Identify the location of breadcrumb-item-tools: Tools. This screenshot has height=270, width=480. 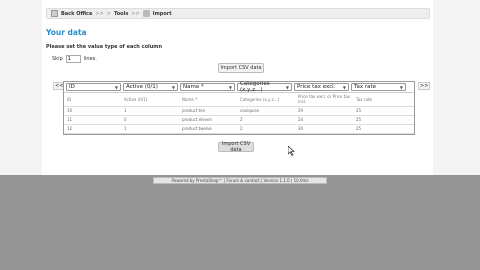
(121, 14).